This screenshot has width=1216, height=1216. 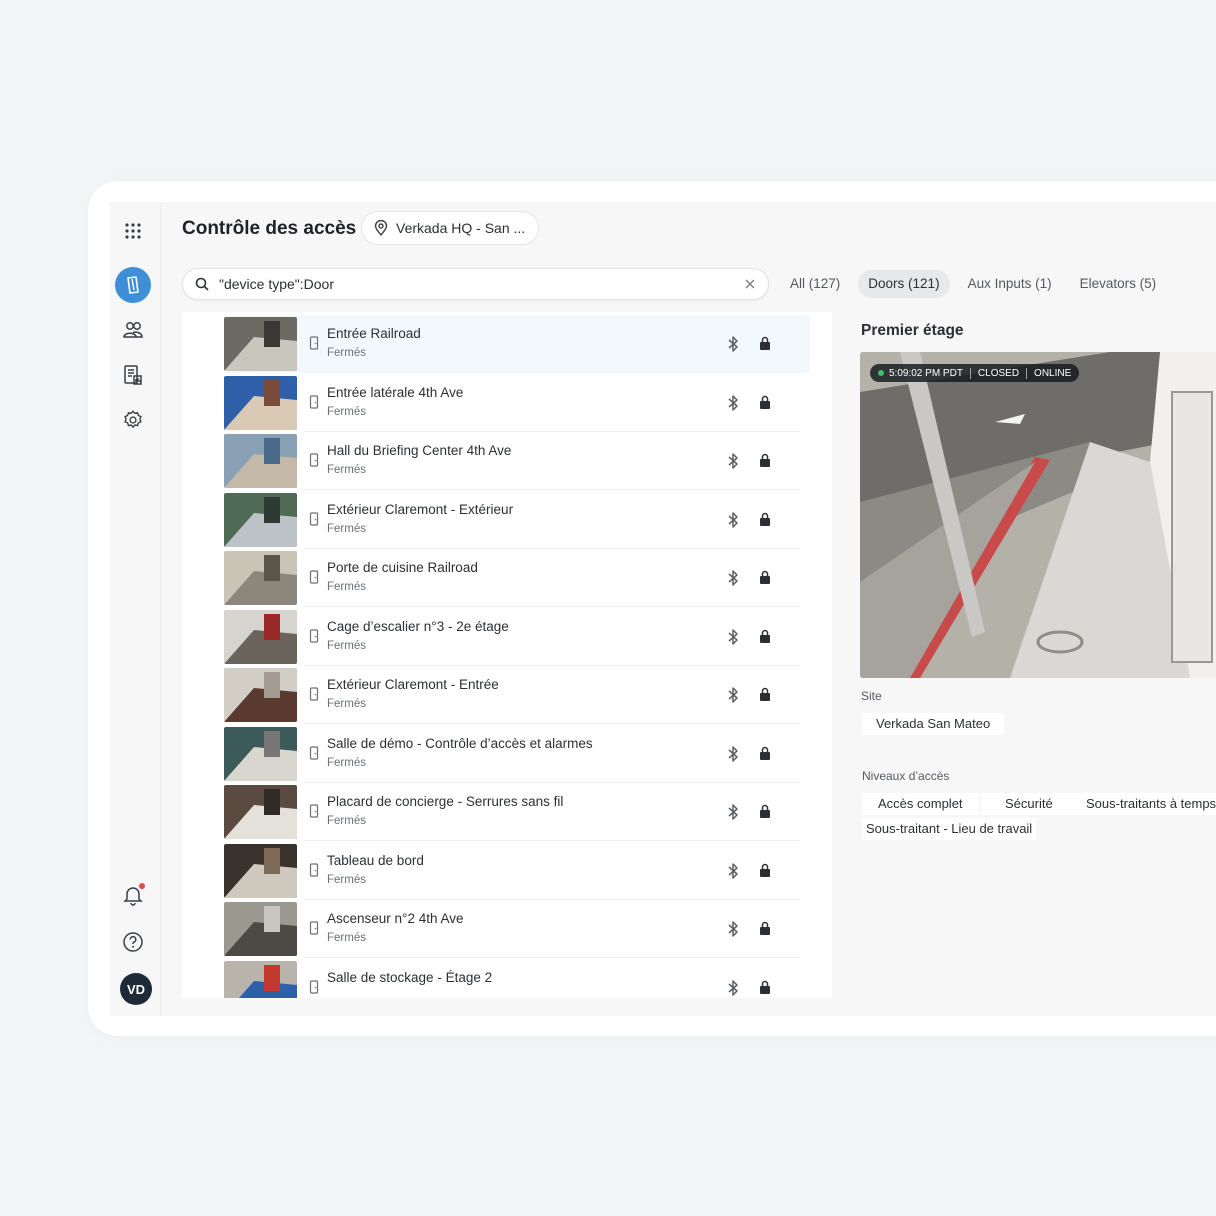 What do you see at coordinates (402, 567) in the screenshot?
I see `door-name: Porte de cuisine Railroad` at bounding box center [402, 567].